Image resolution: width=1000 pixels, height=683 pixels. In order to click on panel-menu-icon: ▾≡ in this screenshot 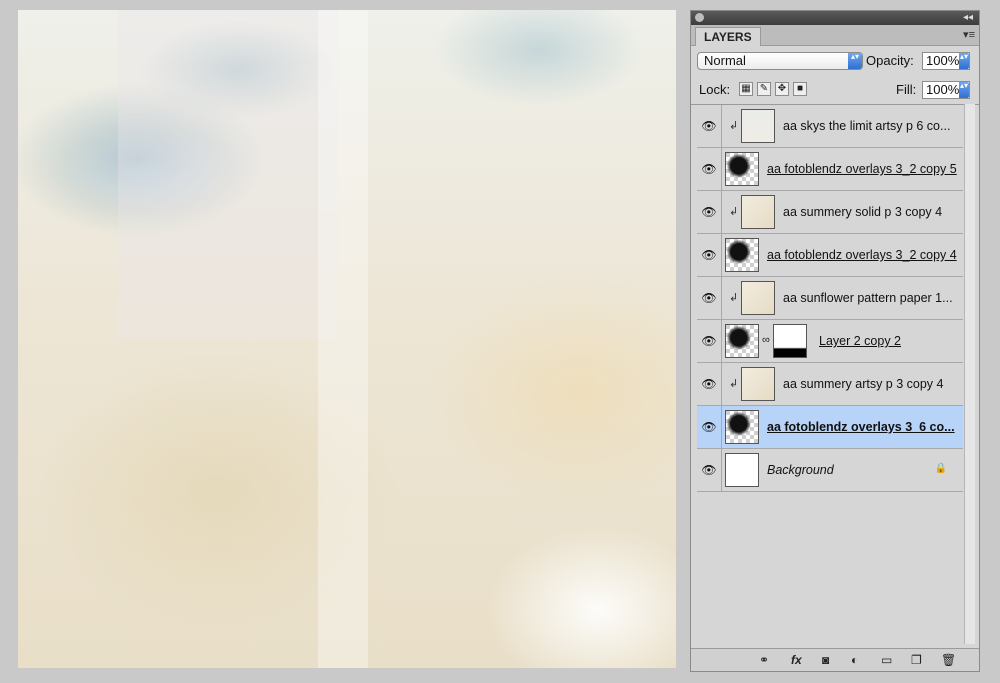, I will do `click(969, 34)`.